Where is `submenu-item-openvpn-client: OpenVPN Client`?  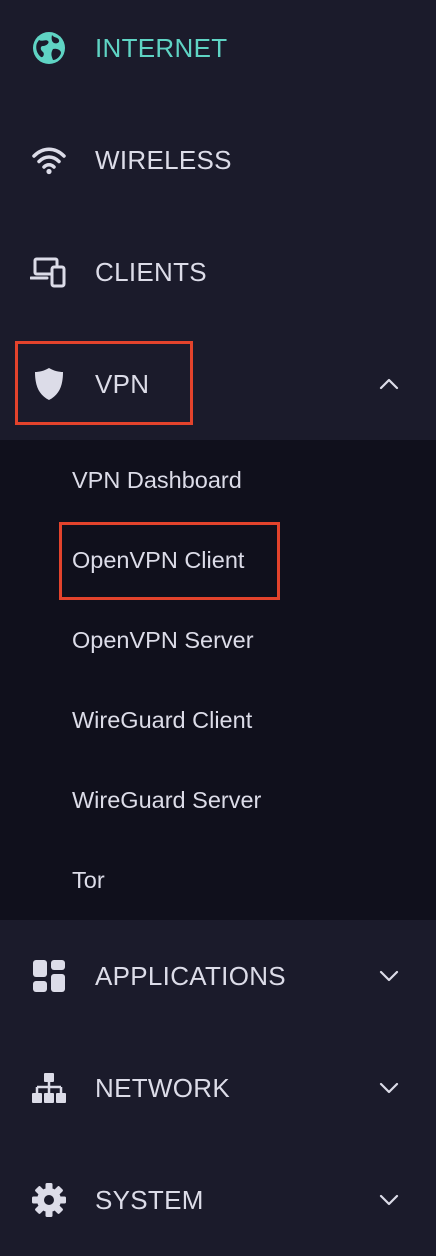 submenu-item-openvpn-client: OpenVPN Client is located at coordinates (218, 560).